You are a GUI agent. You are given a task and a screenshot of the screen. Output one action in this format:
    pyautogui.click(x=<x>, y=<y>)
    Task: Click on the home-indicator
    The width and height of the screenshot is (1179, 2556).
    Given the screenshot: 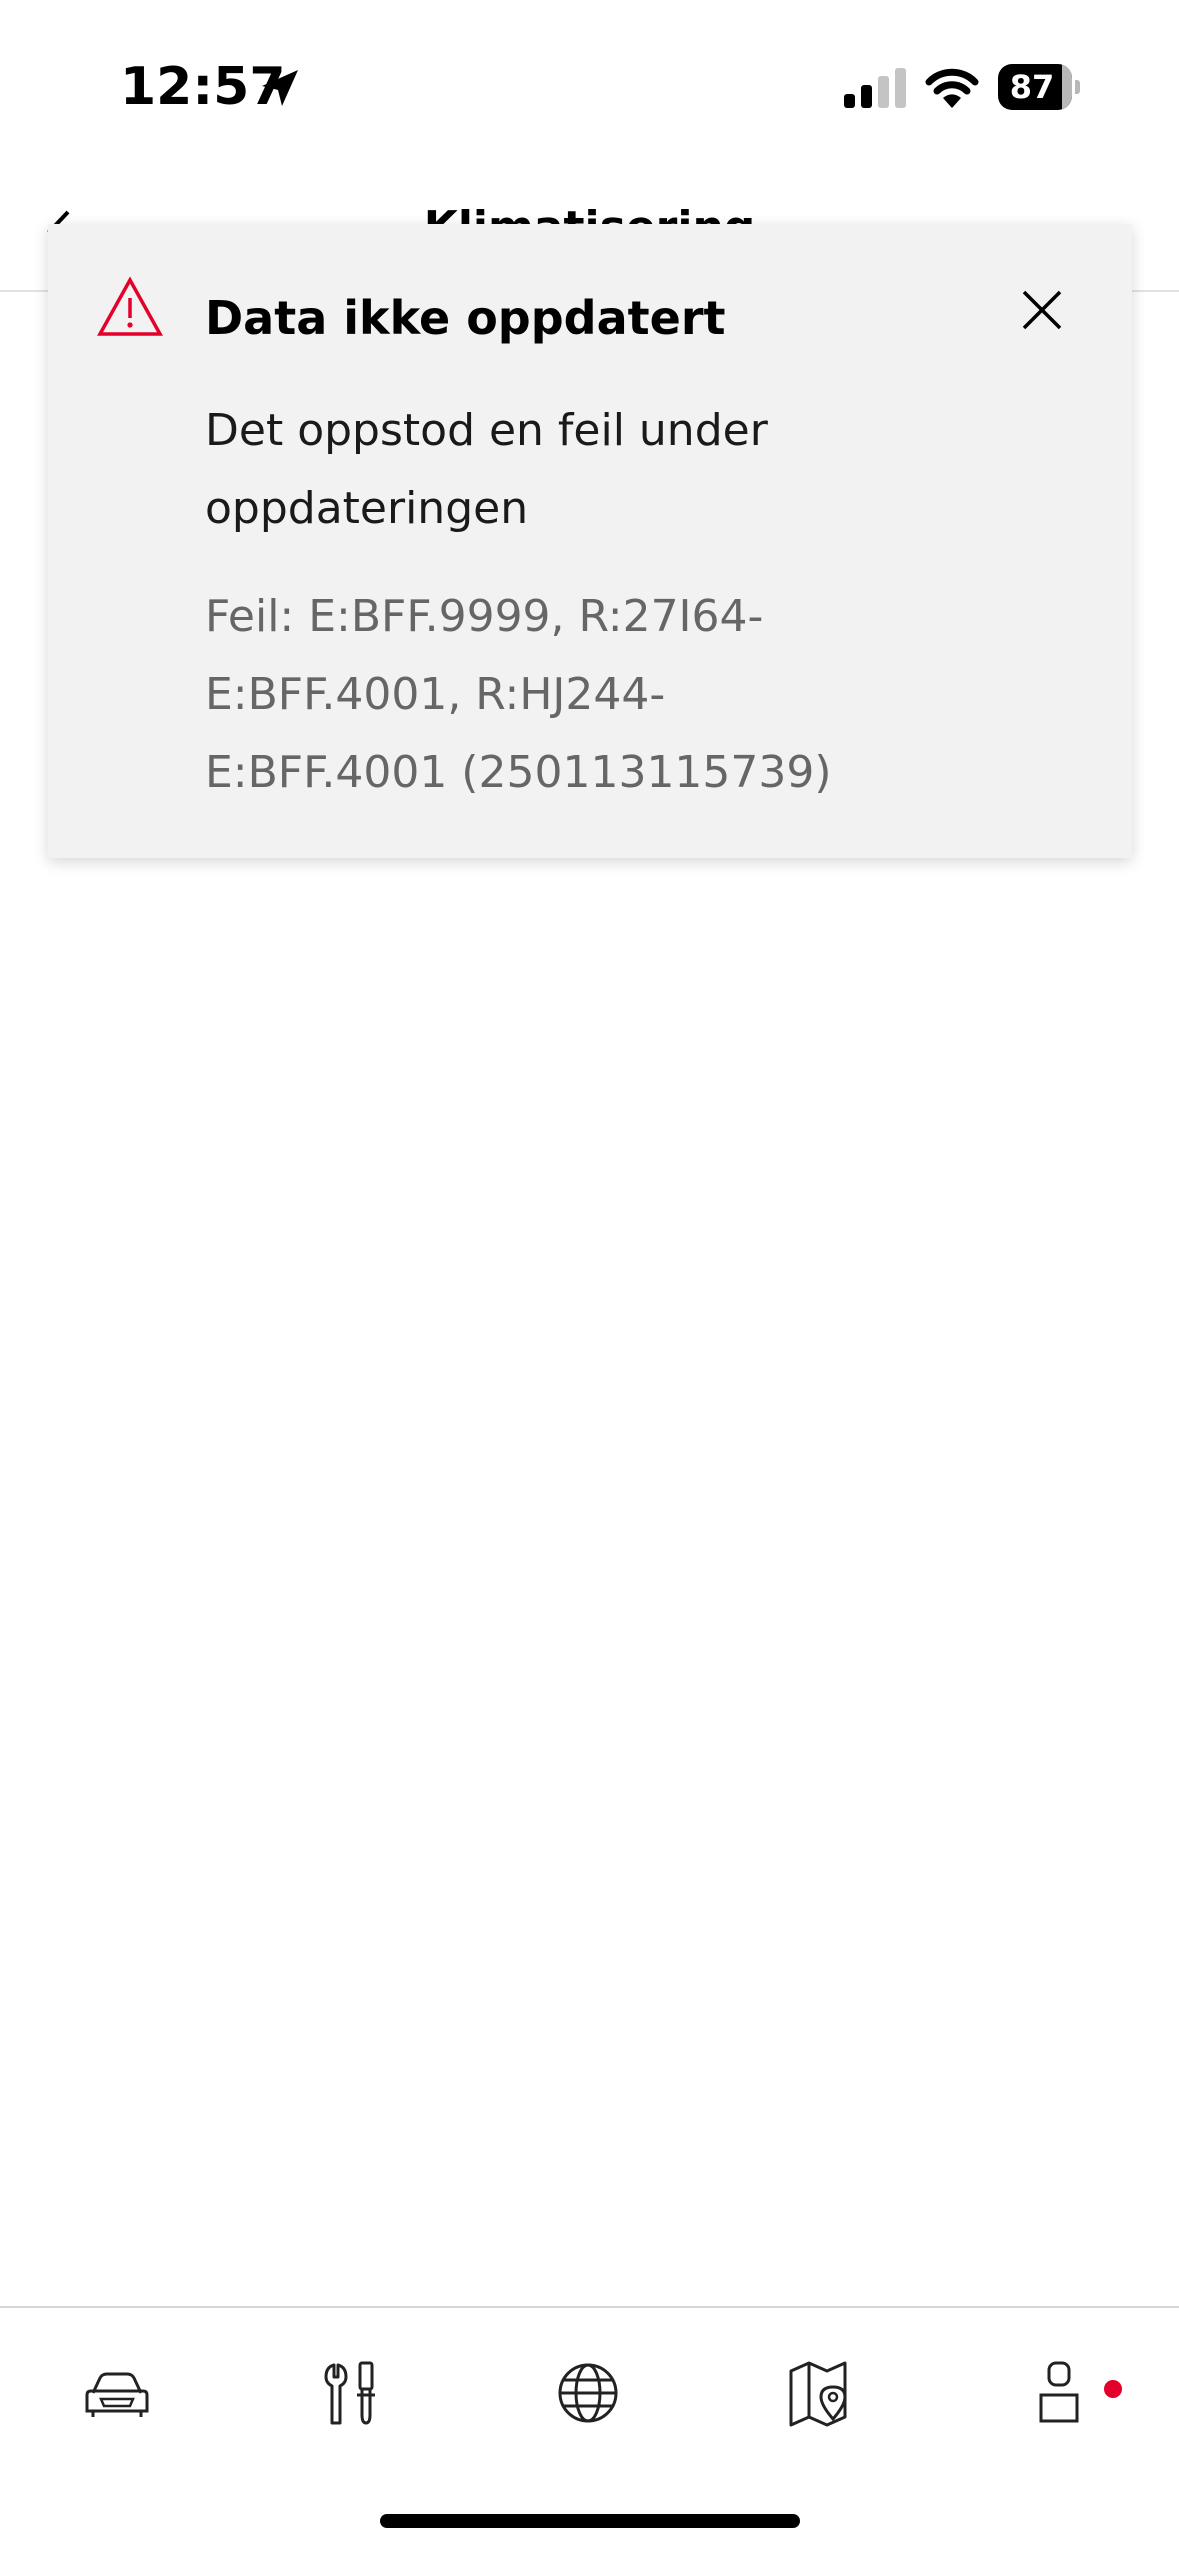 What is the action you would take?
    pyautogui.click(x=590, y=2521)
    